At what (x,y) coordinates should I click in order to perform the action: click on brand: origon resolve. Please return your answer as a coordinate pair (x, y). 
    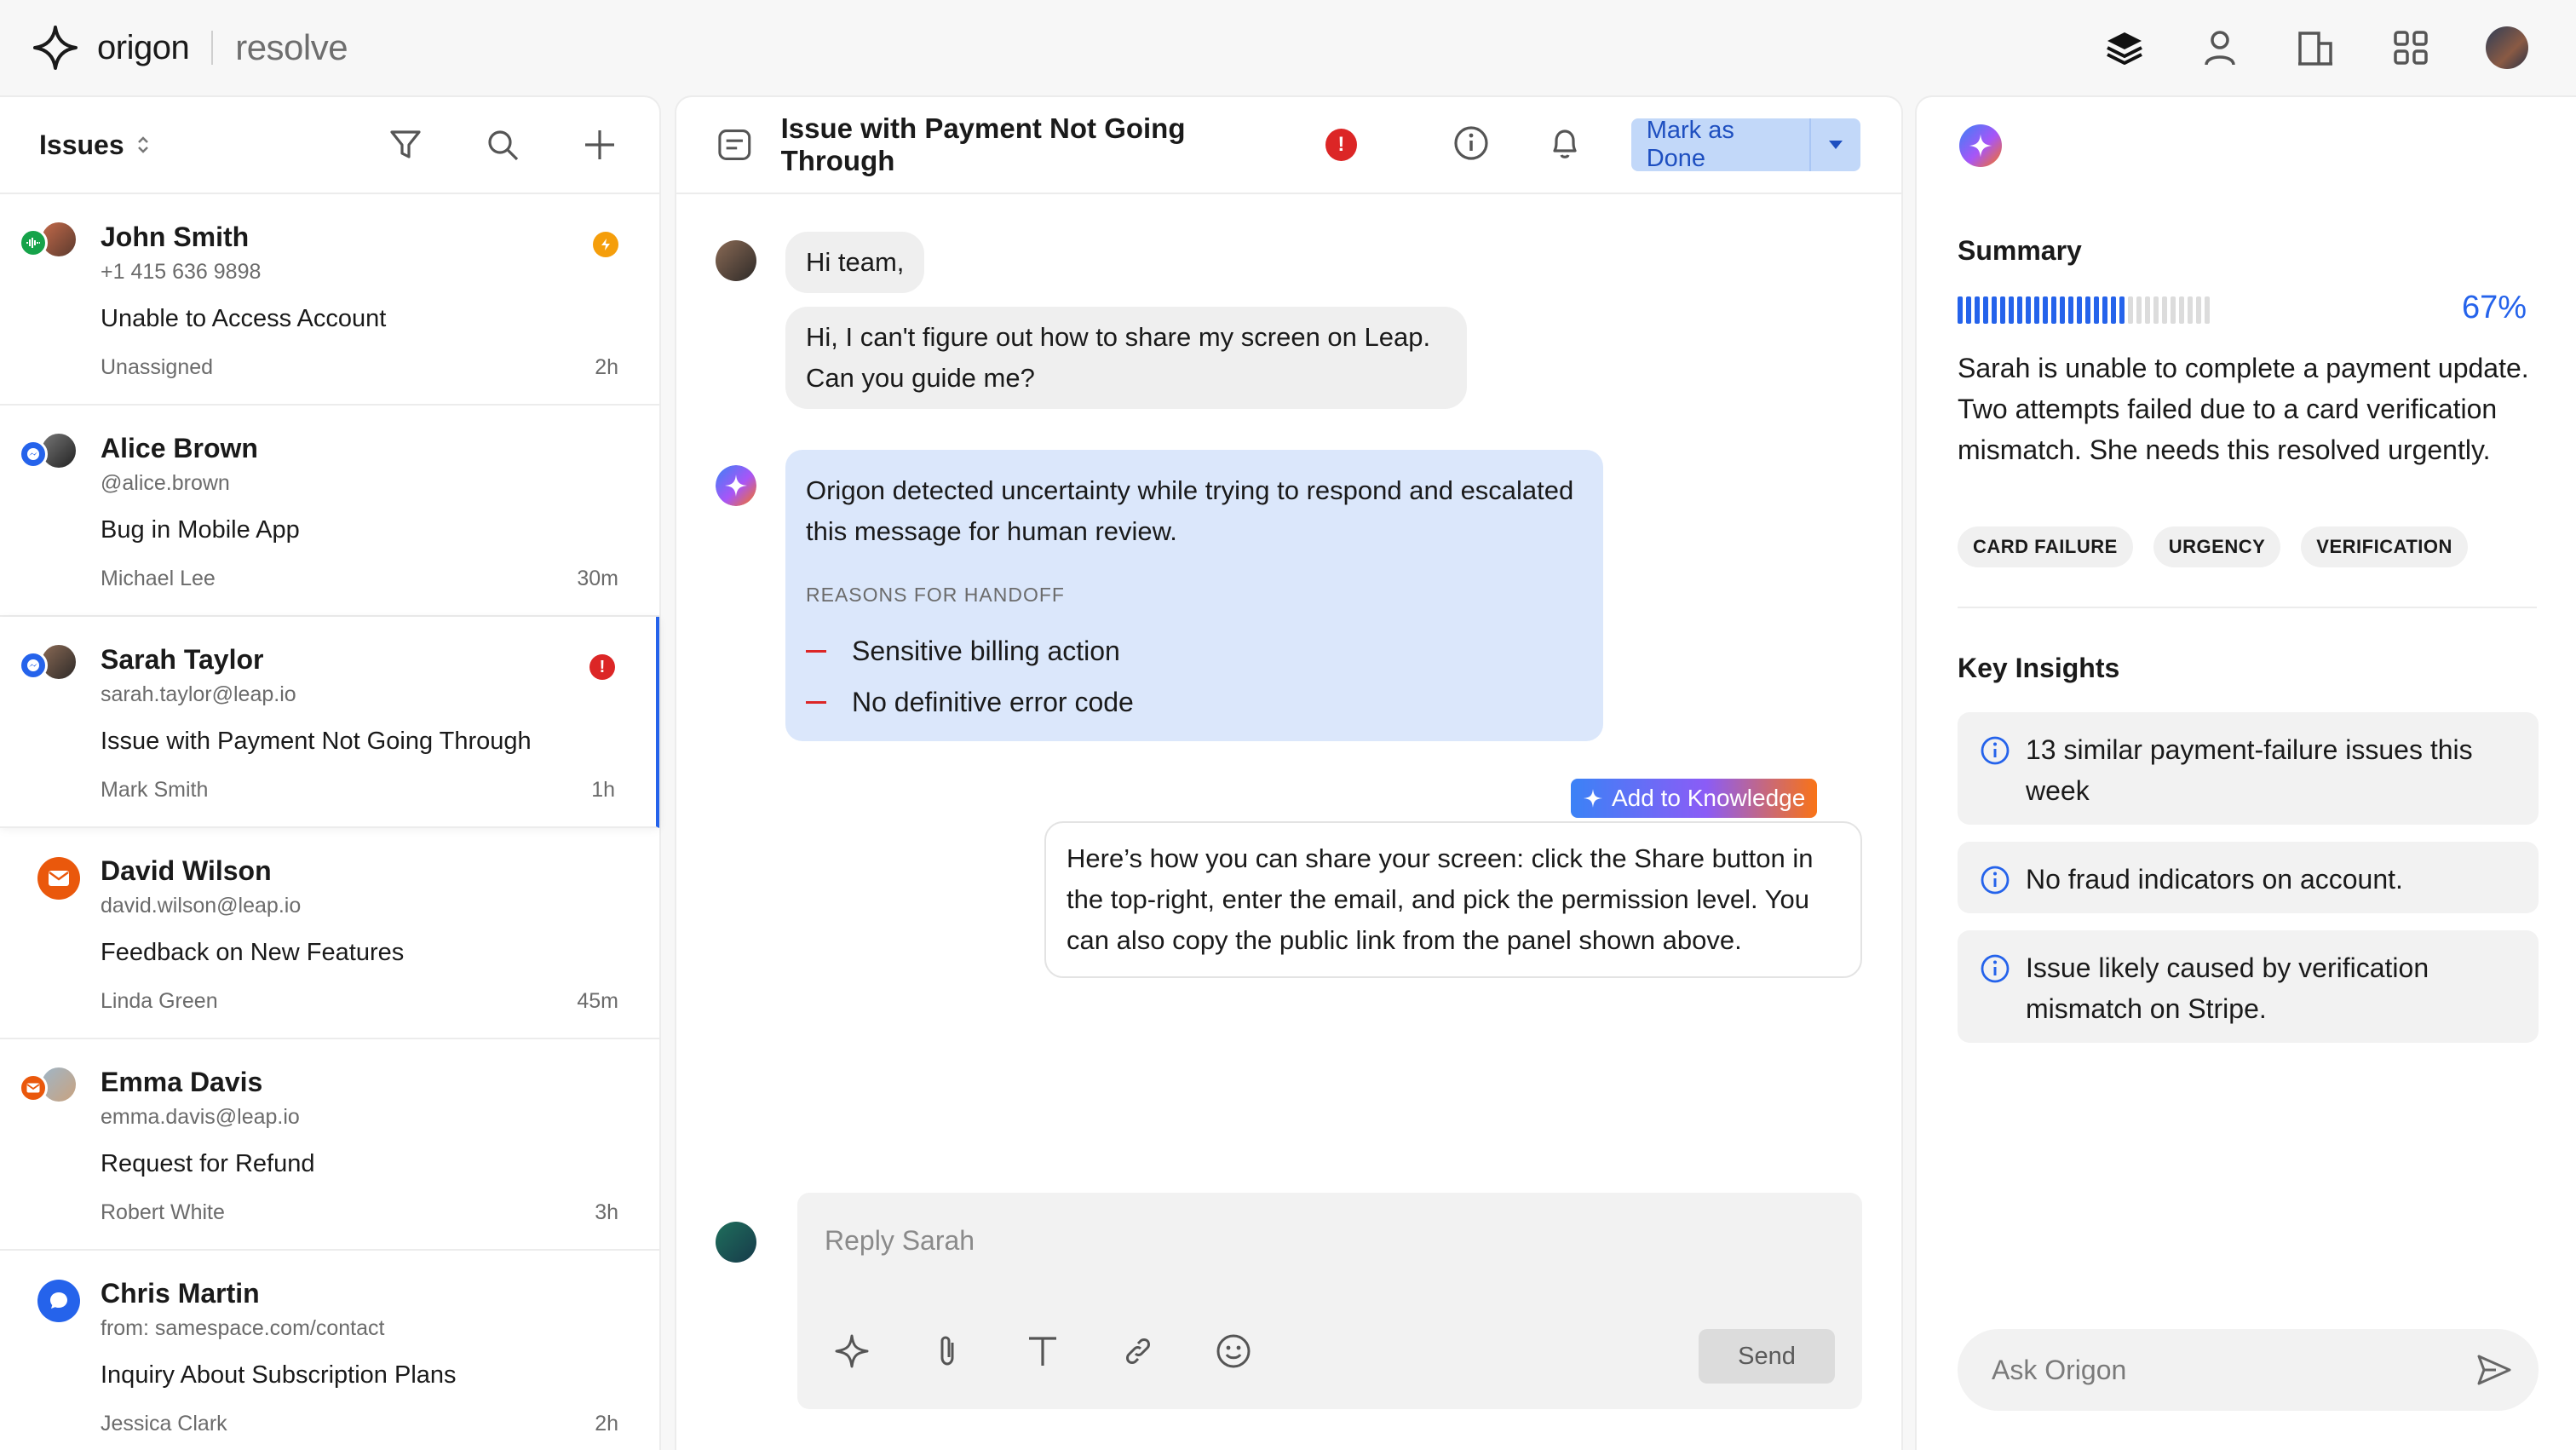
    Looking at the image, I should click on (190, 47).